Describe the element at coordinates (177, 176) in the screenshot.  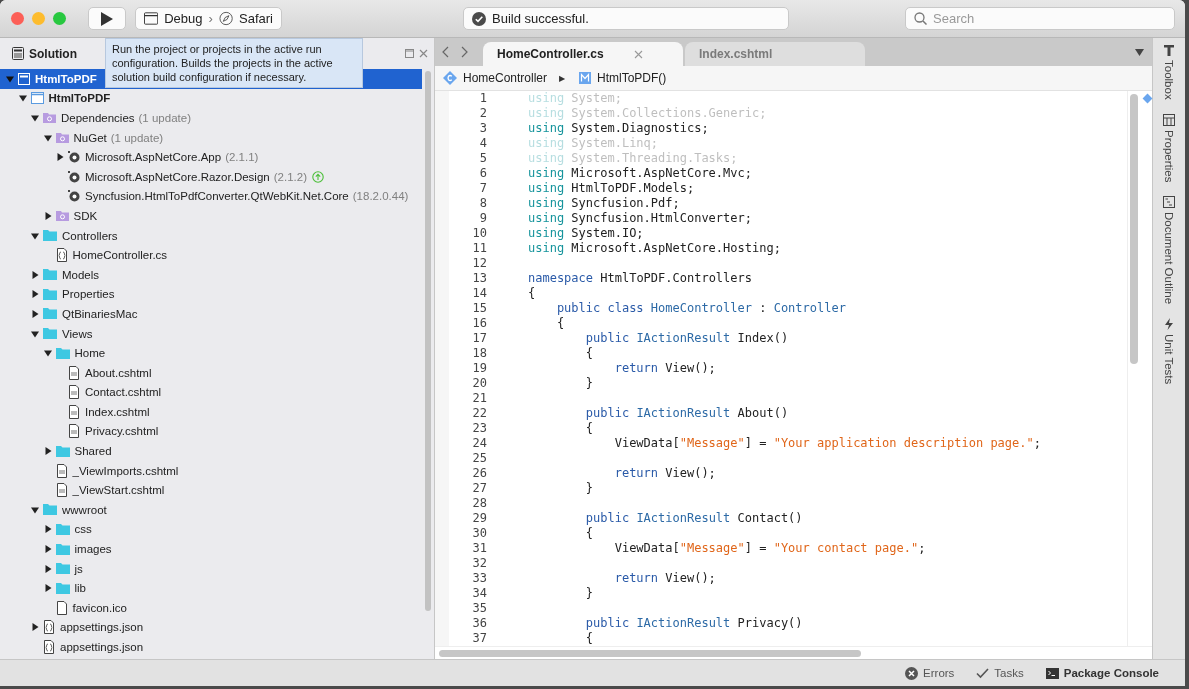
I see `tree-item: Microsoft.AspNetCore.Razor.Design` at that location.